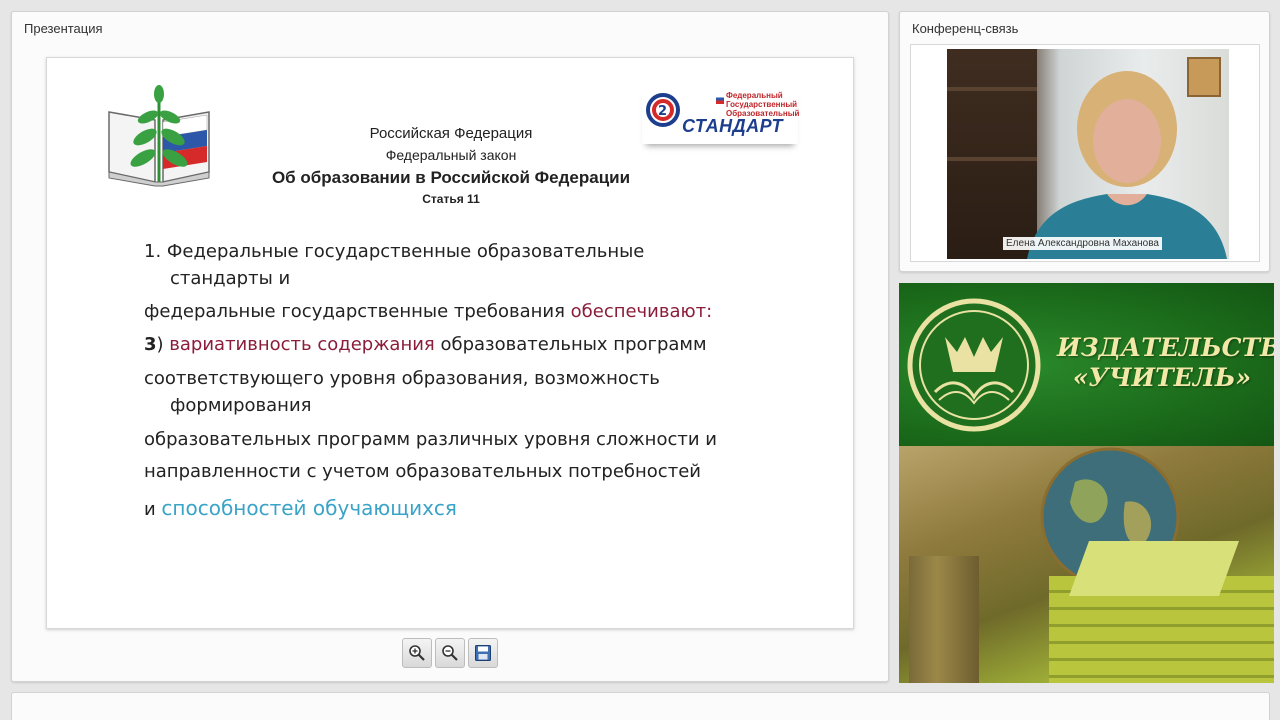 The height and width of the screenshot is (720, 1280). Describe the element at coordinates (965, 28) in the screenshot. I see `conference-panel-title: Конференц-связь` at that location.